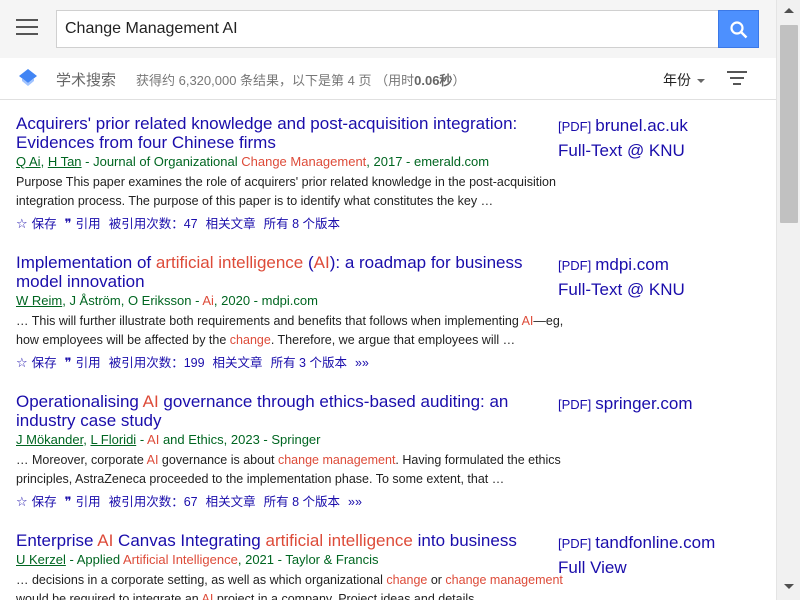 The image size is (800, 600). I want to click on author-link: U Kerzel, so click(41, 559).